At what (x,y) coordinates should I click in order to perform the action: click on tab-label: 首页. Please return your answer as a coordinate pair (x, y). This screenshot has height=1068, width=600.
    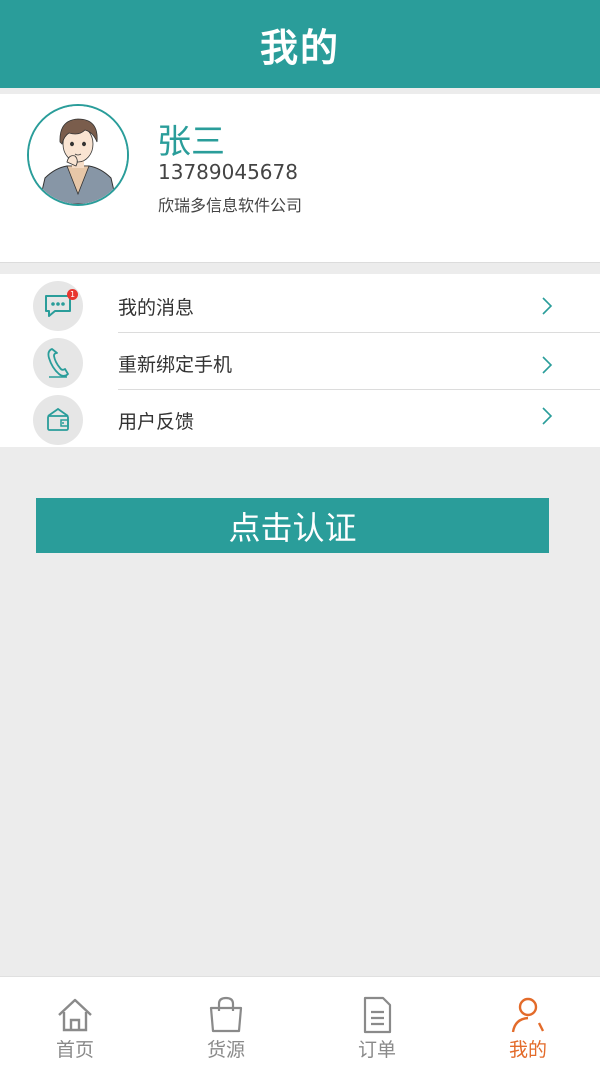
    Looking at the image, I should click on (74, 1050).